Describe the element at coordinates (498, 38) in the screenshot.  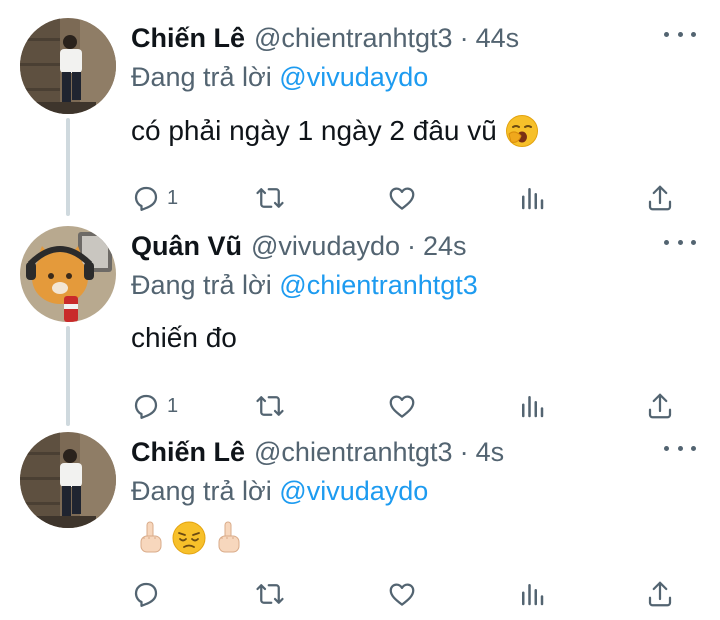
I see `timestamp: 44s` at that location.